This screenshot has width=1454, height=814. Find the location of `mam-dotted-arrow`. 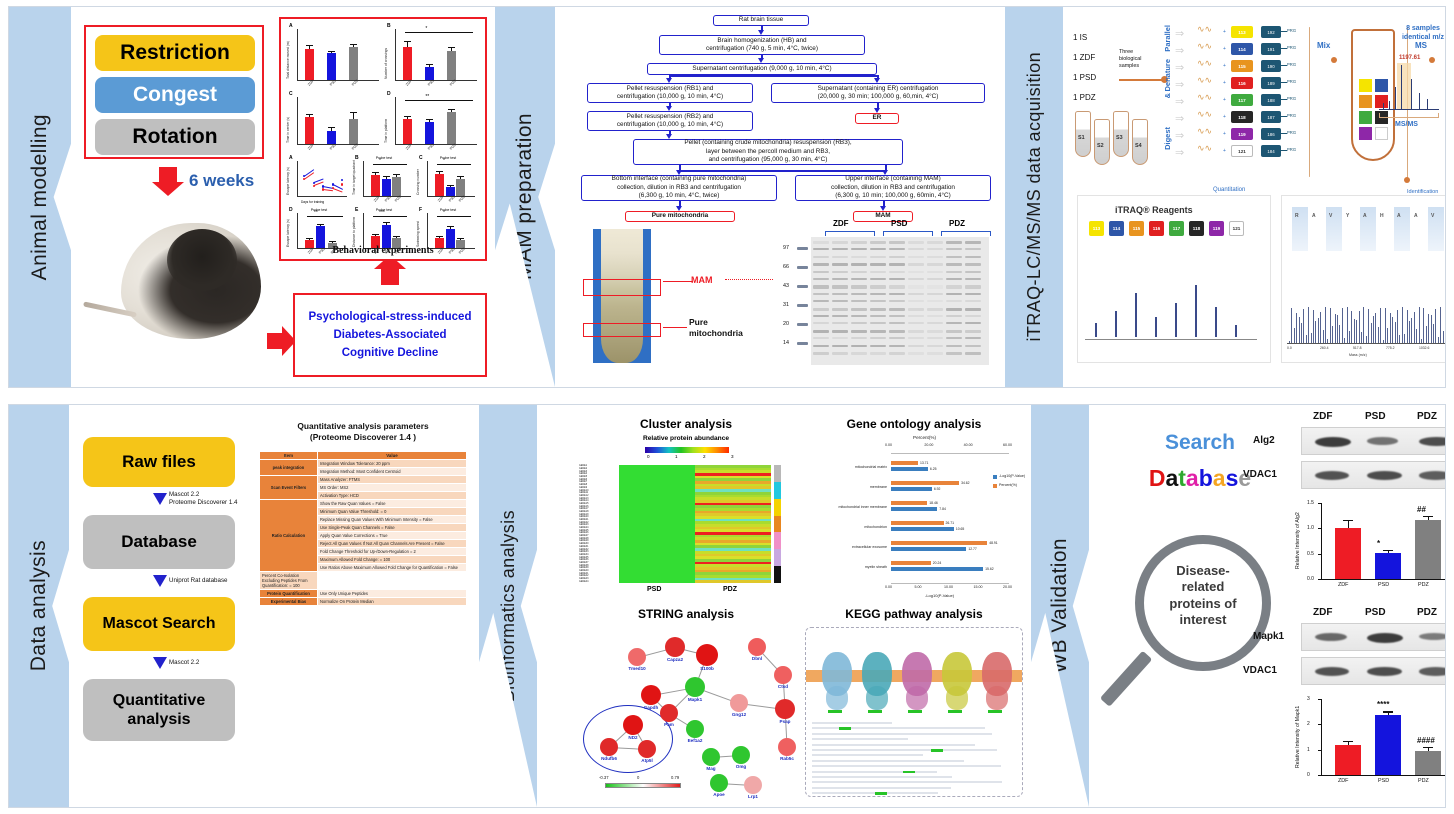

mam-dotted-arrow is located at coordinates (749, 279).